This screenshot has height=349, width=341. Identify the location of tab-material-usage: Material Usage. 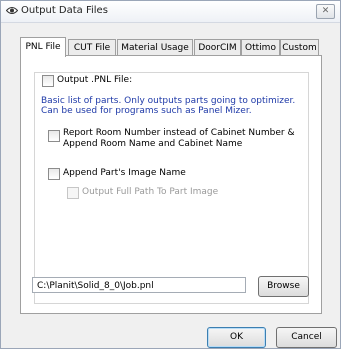
(155, 47).